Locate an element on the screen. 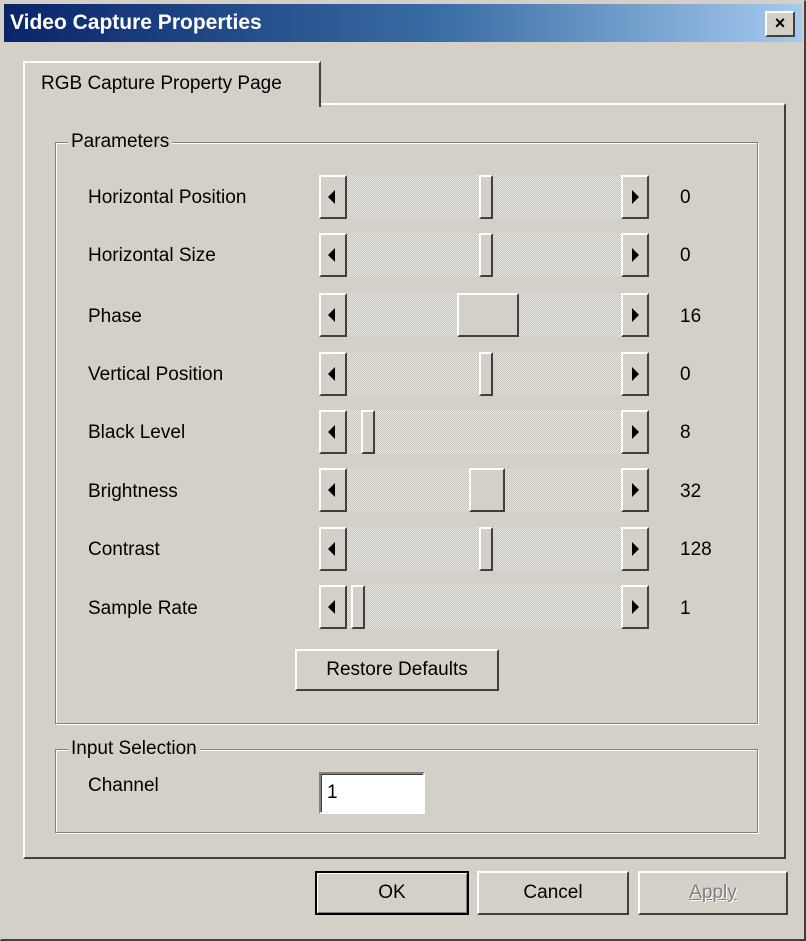 Image resolution: width=806 pixels, height=941 pixels. black-level-value: 8 is located at coordinates (685, 432).